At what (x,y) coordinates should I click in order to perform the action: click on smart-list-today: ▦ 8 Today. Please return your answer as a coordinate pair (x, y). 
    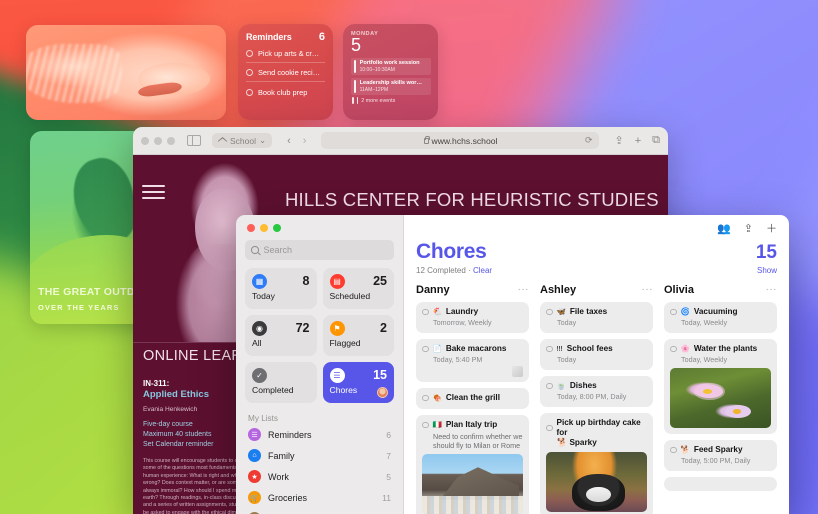
    Looking at the image, I should click on (281, 288).